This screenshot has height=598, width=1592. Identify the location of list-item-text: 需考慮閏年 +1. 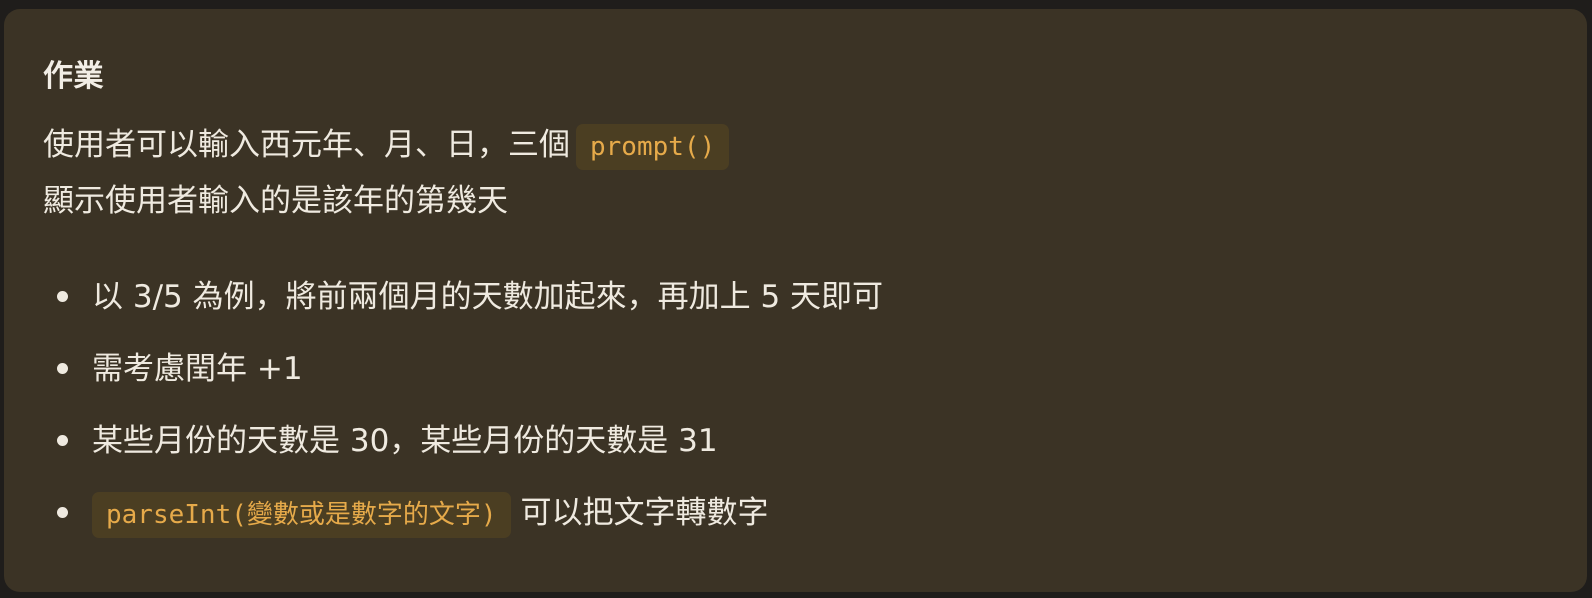
(197, 369).